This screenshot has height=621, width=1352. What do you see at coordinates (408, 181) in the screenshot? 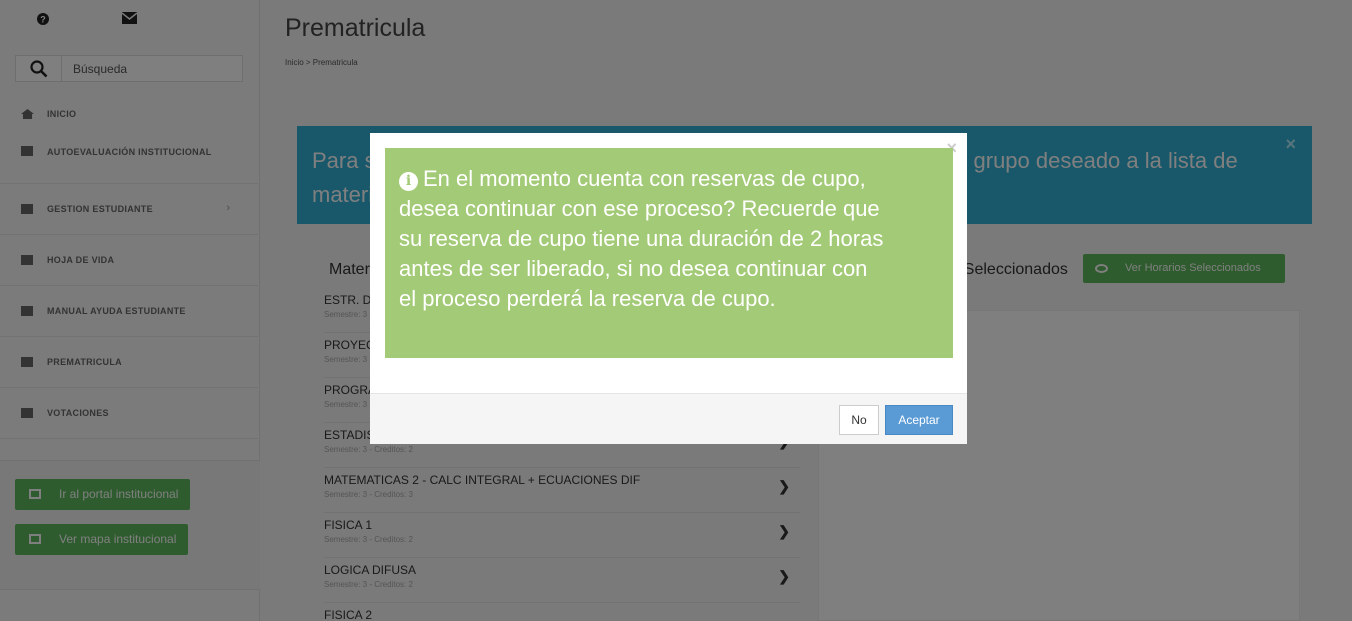
I see `info-icon: i` at bounding box center [408, 181].